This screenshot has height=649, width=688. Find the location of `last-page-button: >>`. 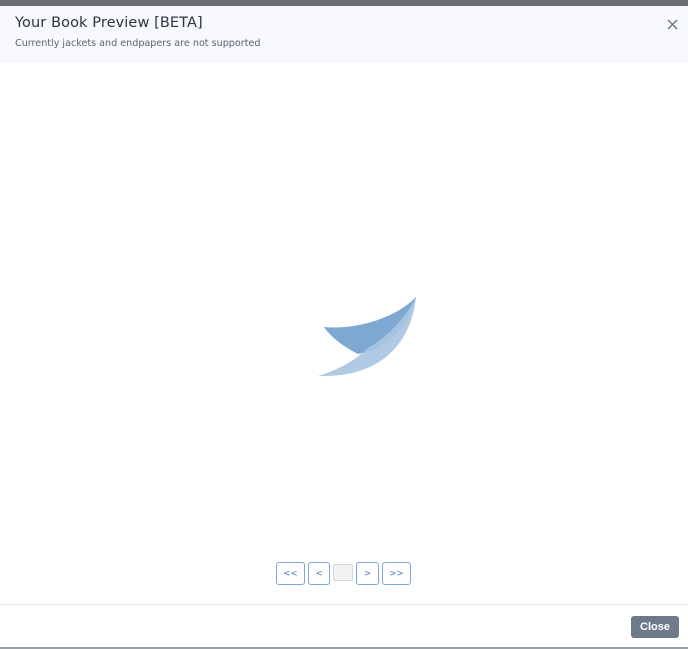

last-page-button: >> is located at coordinates (396, 573).